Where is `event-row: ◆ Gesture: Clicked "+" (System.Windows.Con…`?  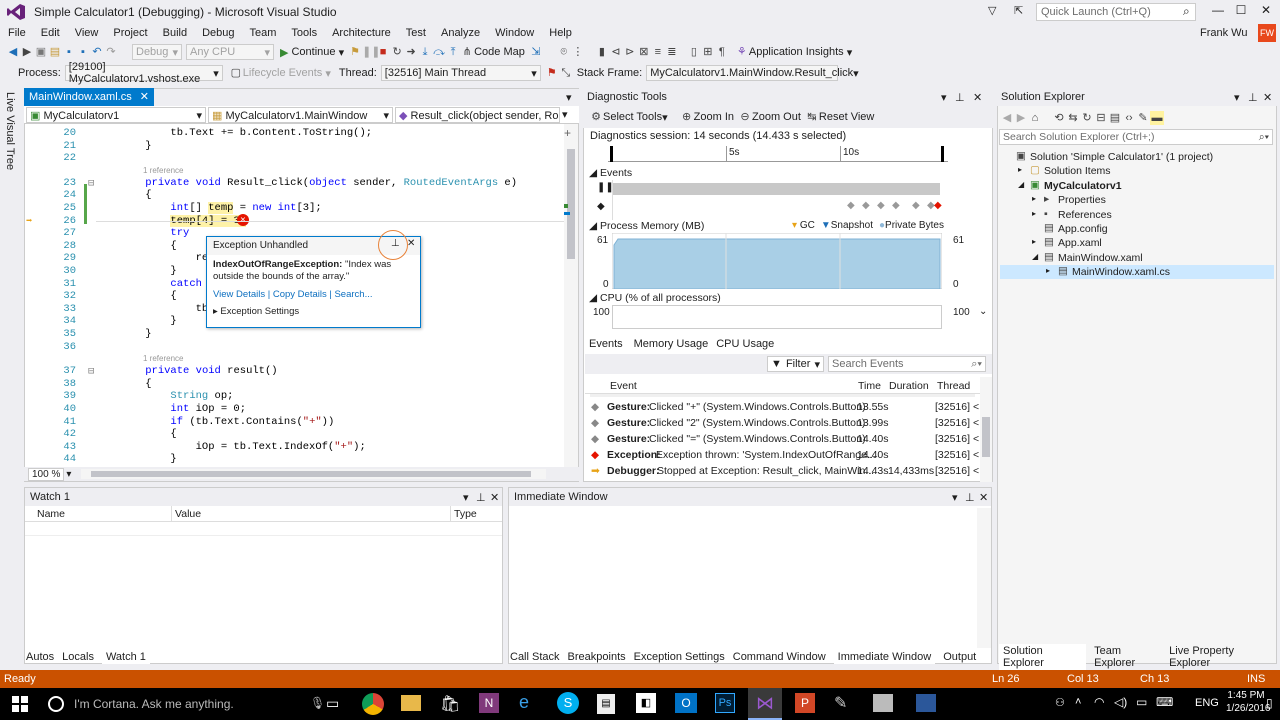 event-row: ◆ Gesture: Clicked "+" (System.Windows.Con… is located at coordinates (782, 408).